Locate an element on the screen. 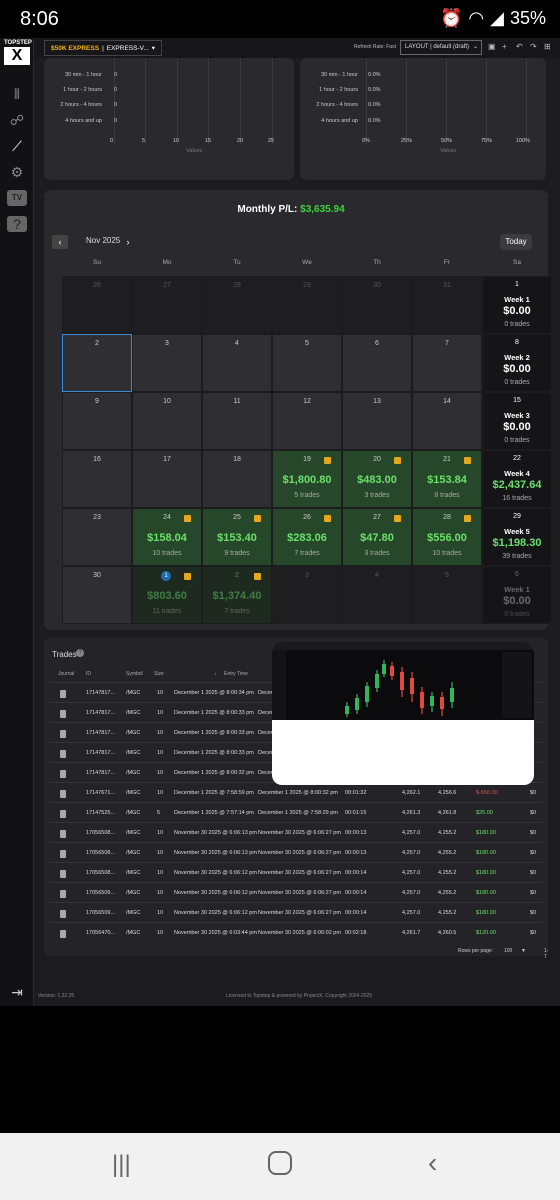  help-icon: ? is located at coordinates (17, 224).